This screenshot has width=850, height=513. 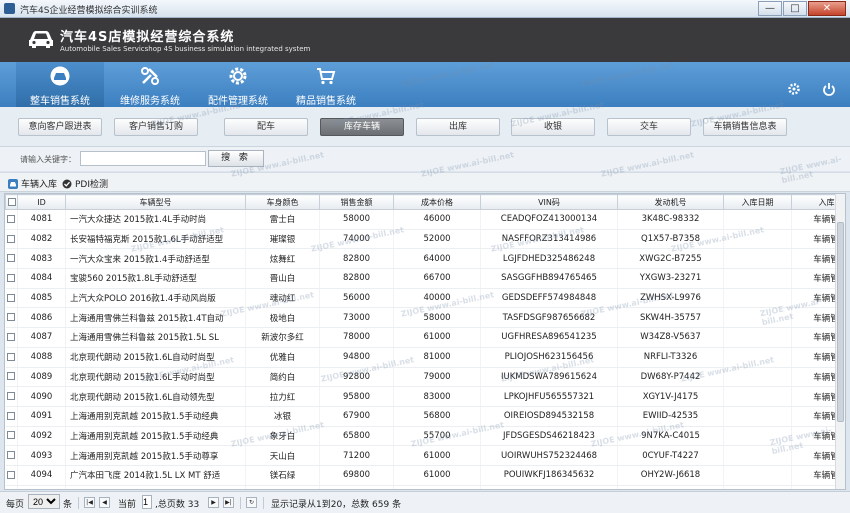 What do you see at coordinates (266, 127) in the screenshot?
I see `subnav-vehicle-allocation: 配车` at bounding box center [266, 127].